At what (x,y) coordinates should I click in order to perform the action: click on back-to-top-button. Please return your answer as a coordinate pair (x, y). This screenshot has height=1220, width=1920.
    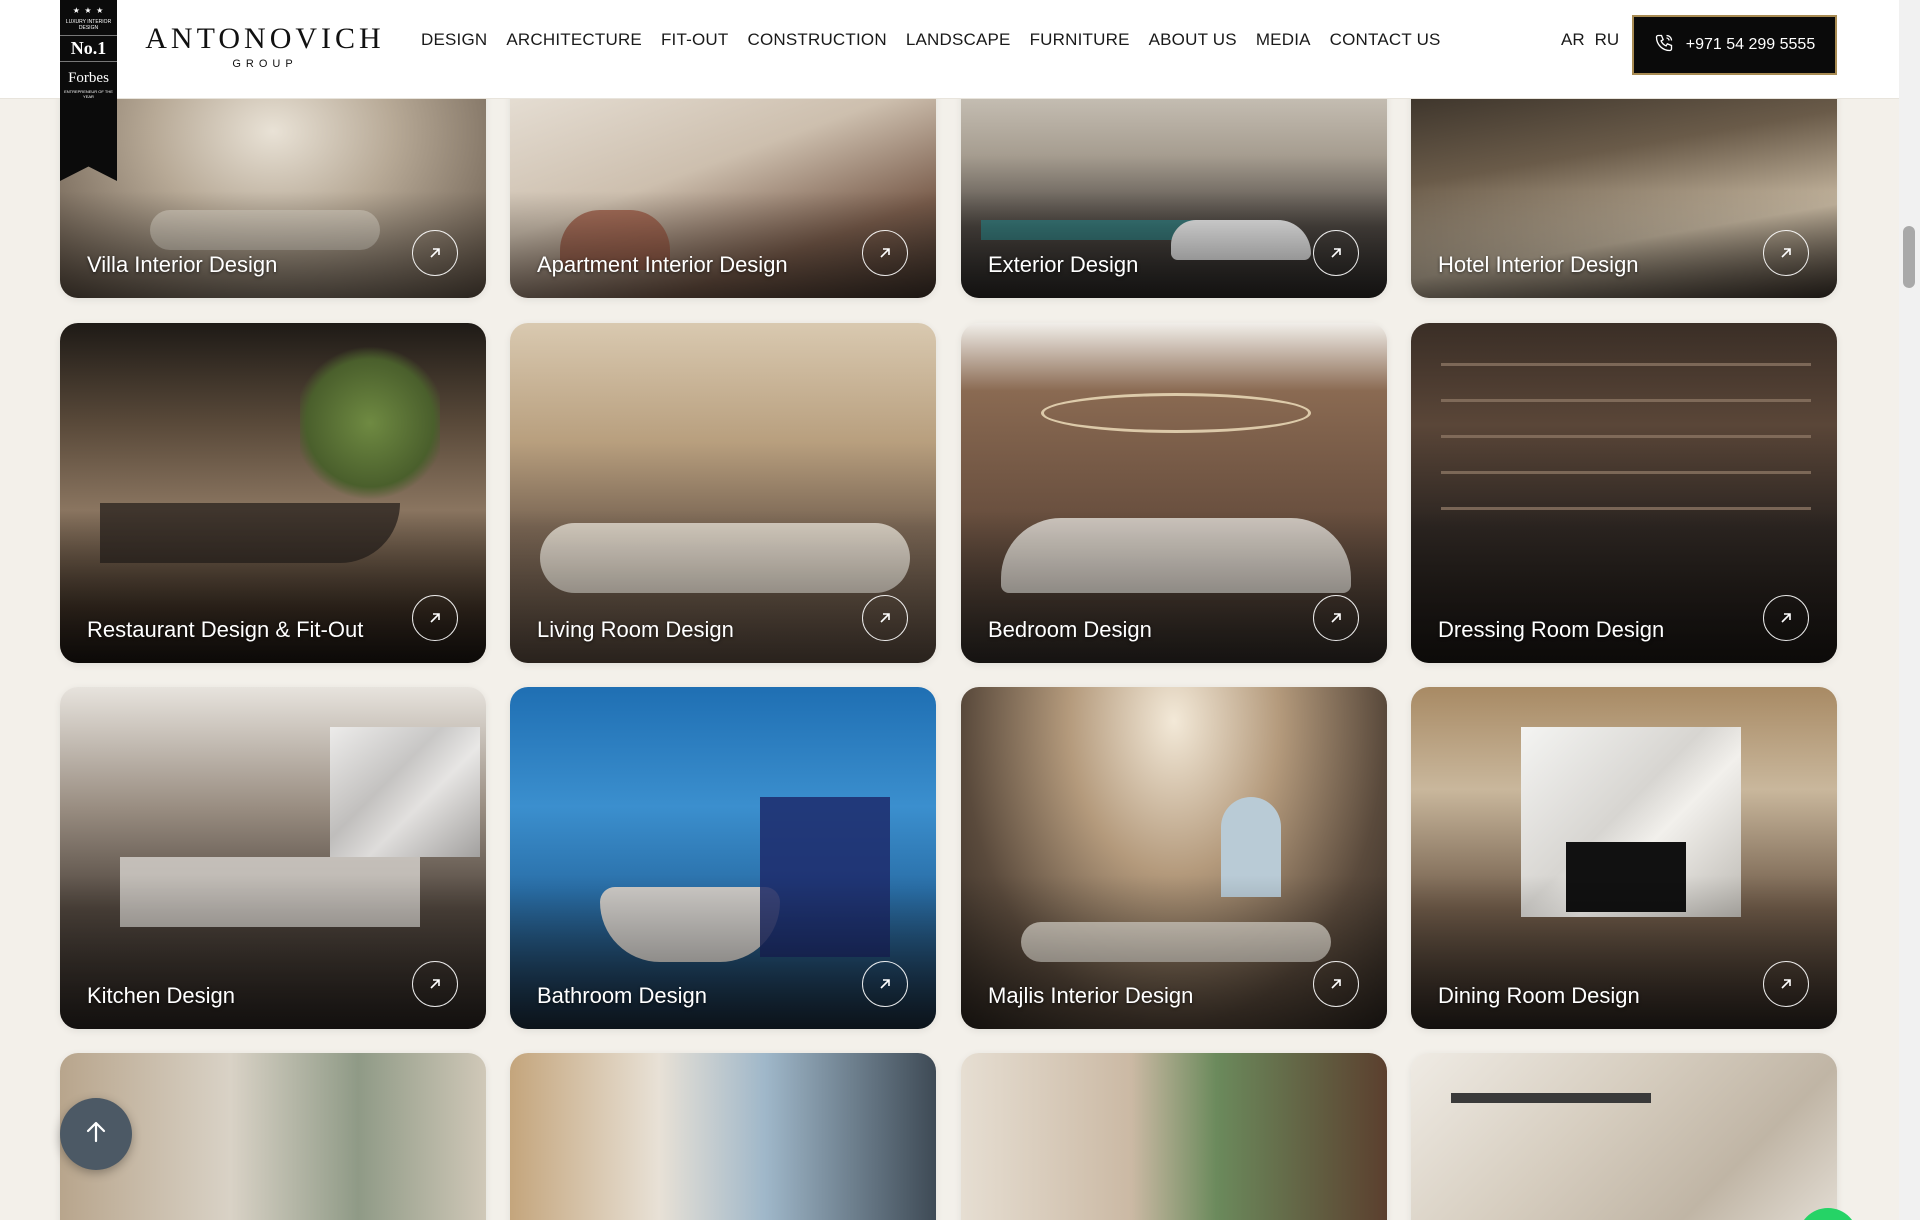
    Looking at the image, I should click on (96, 1134).